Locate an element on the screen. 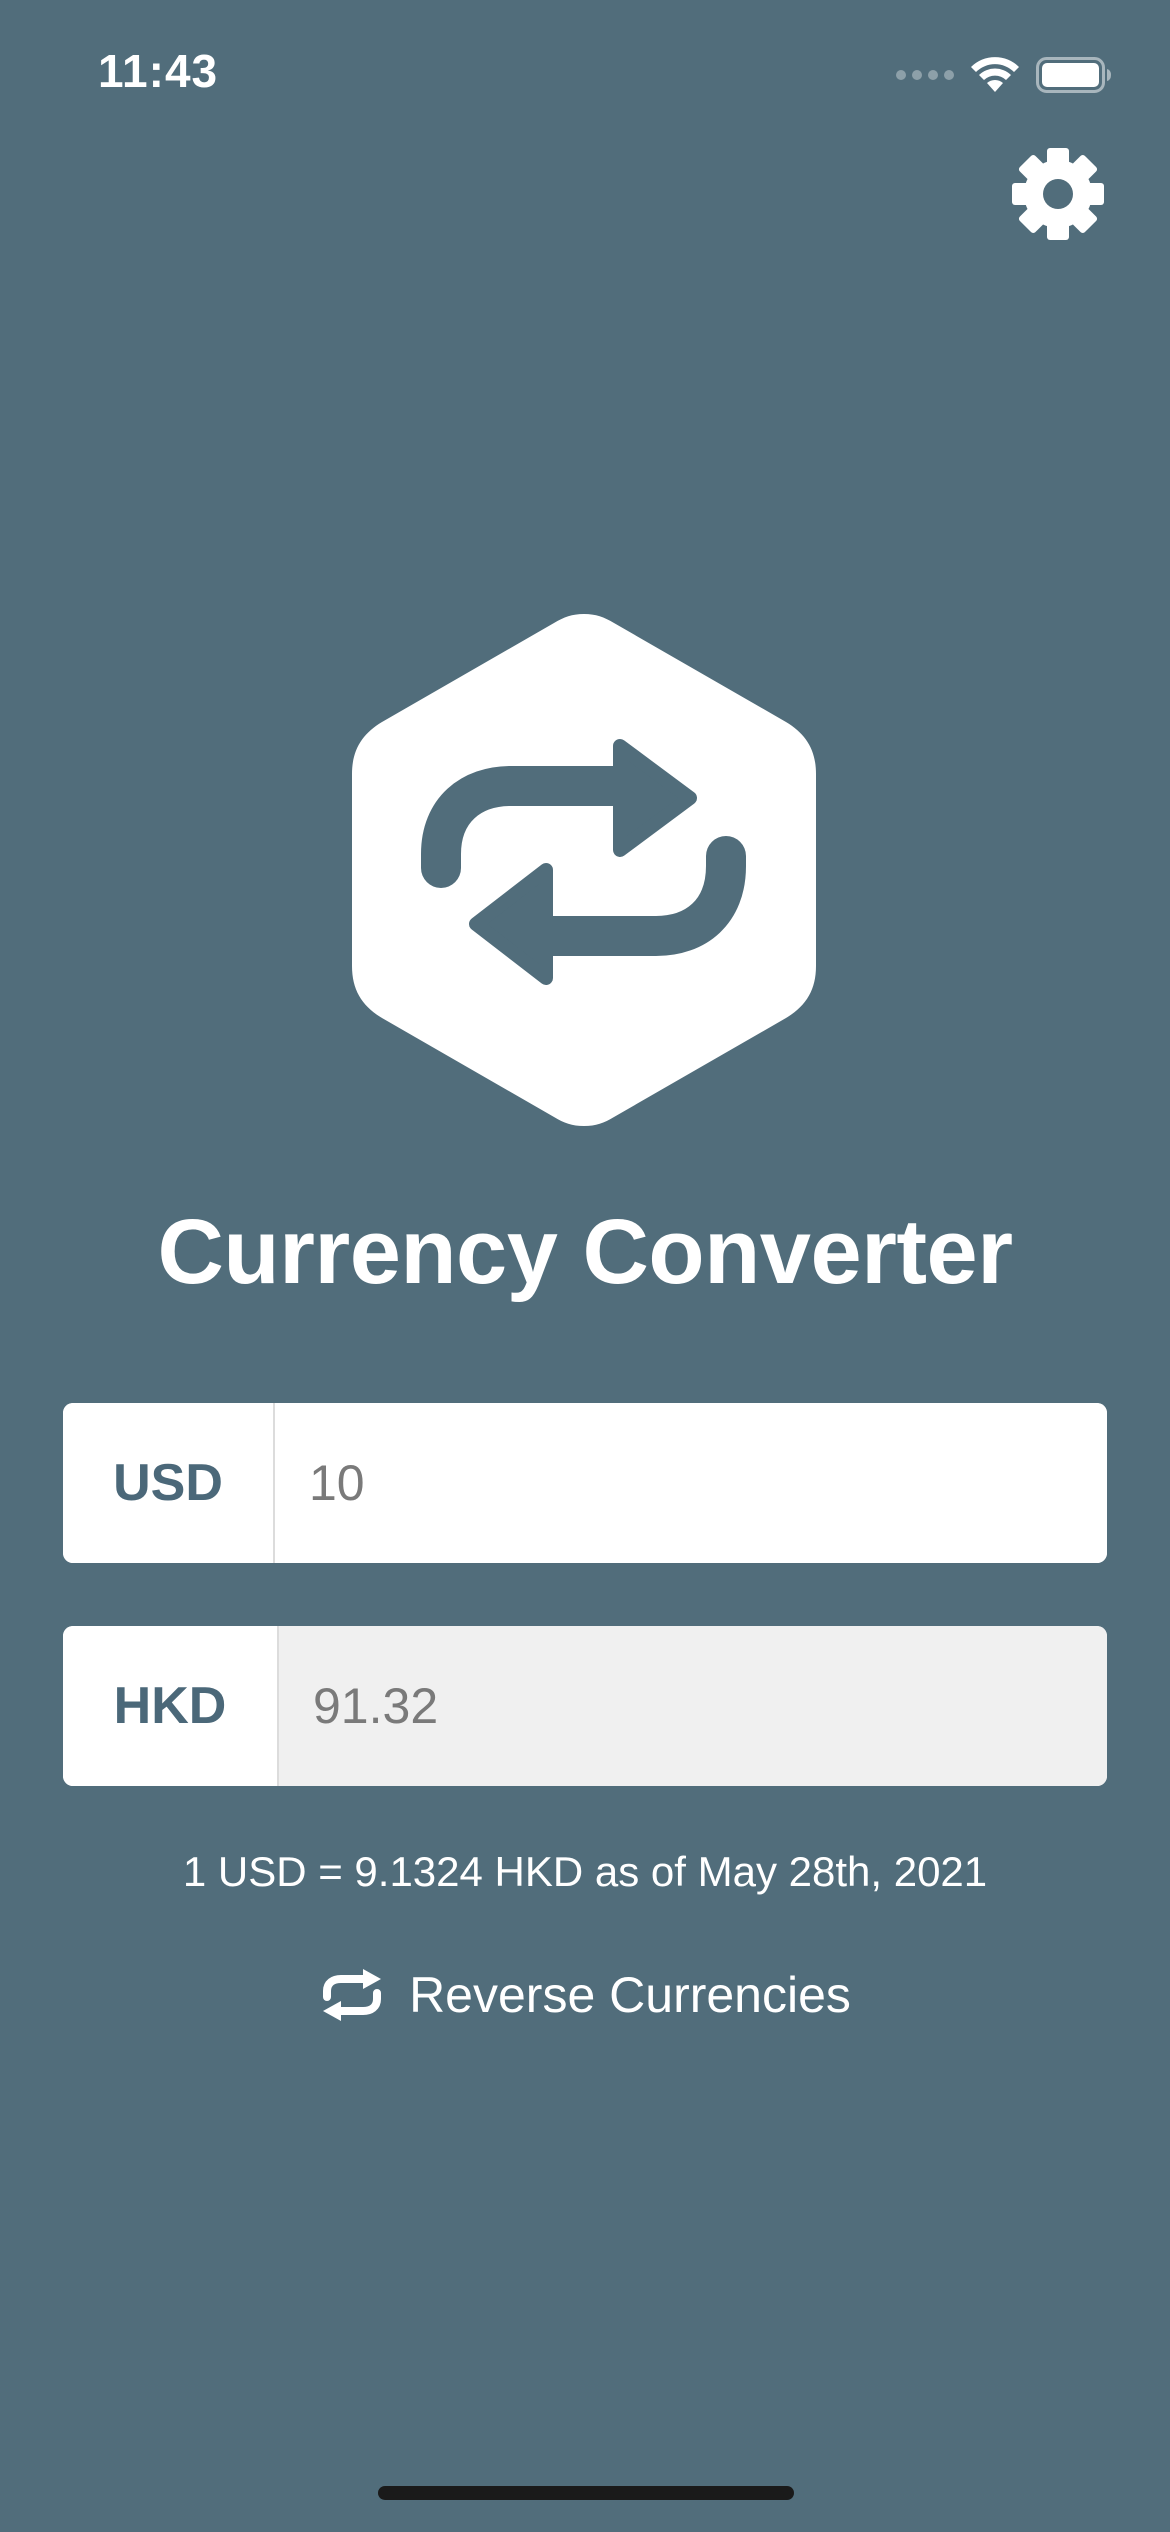 This screenshot has width=1170, height=2532. reverse-icon is located at coordinates (352, 1995).